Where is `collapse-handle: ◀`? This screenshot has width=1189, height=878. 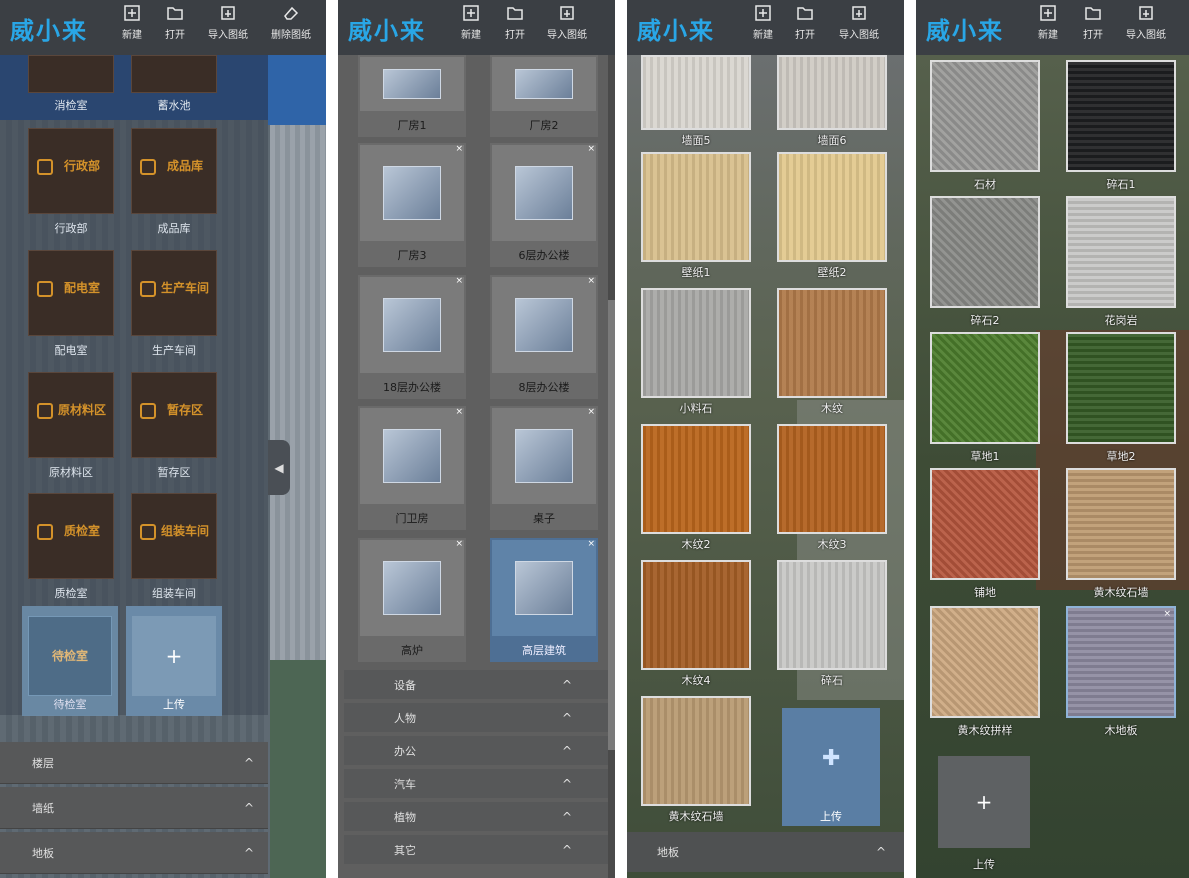 collapse-handle: ◀ is located at coordinates (279, 467).